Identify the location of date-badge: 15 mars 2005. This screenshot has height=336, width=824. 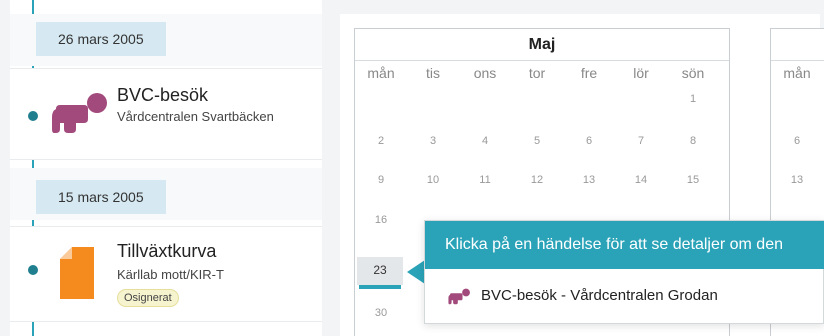
(101, 197).